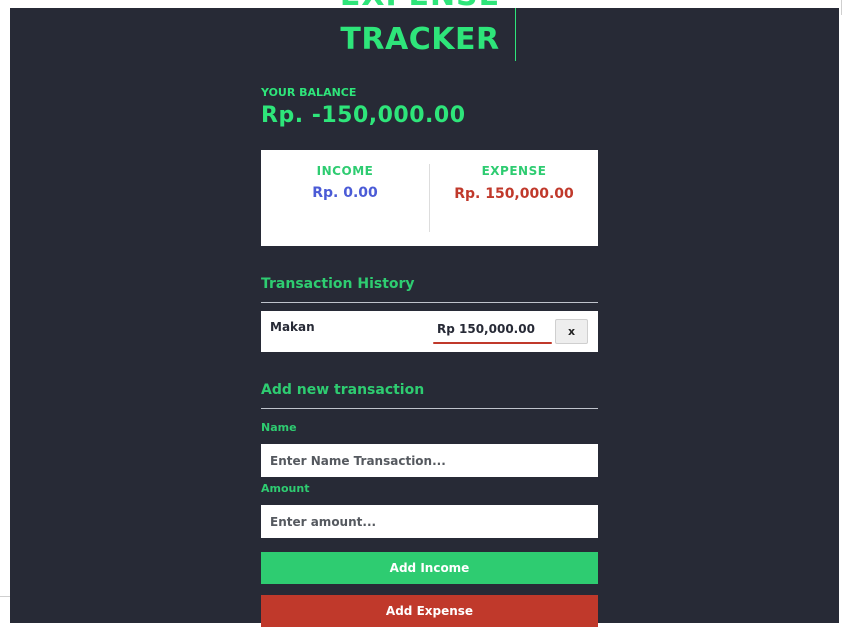  What do you see at coordinates (343, 390) in the screenshot?
I see `add-transaction-title: Add new transaction` at bounding box center [343, 390].